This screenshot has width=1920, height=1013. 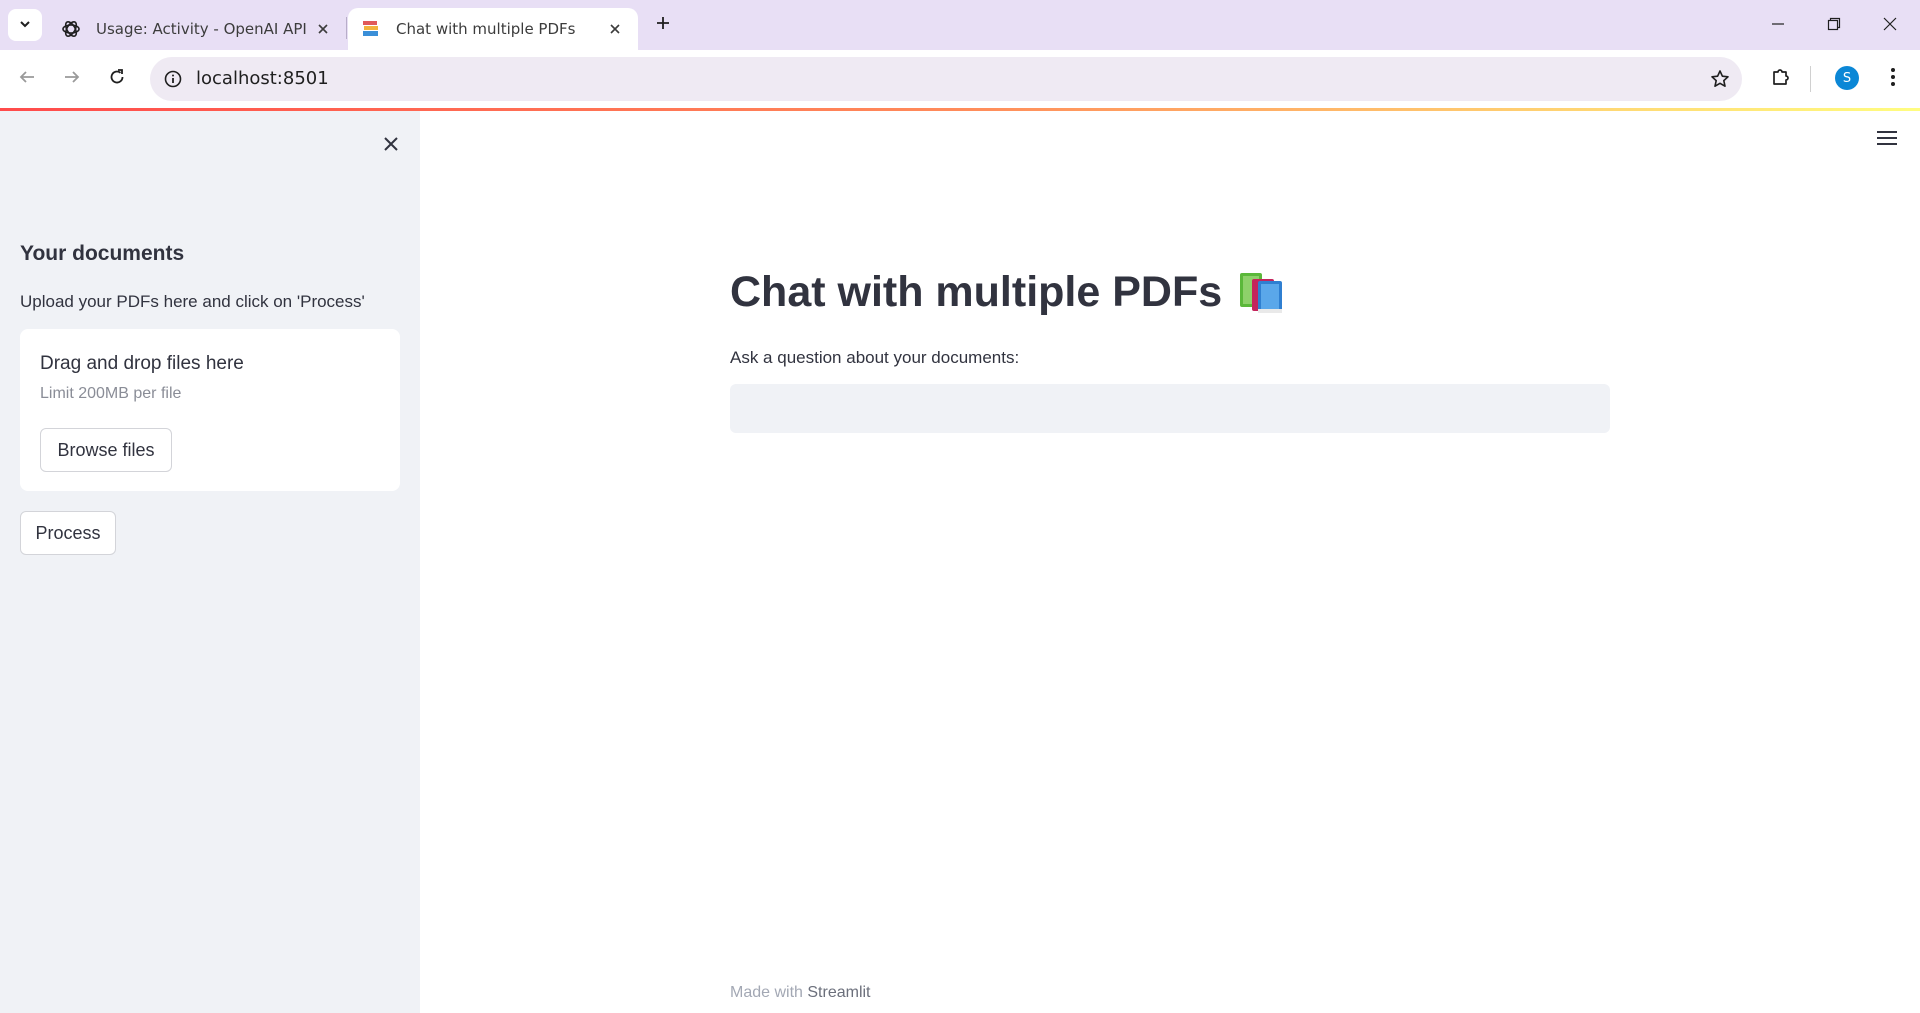 I want to click on arrow-right-icon, so click(x=72, y=79).